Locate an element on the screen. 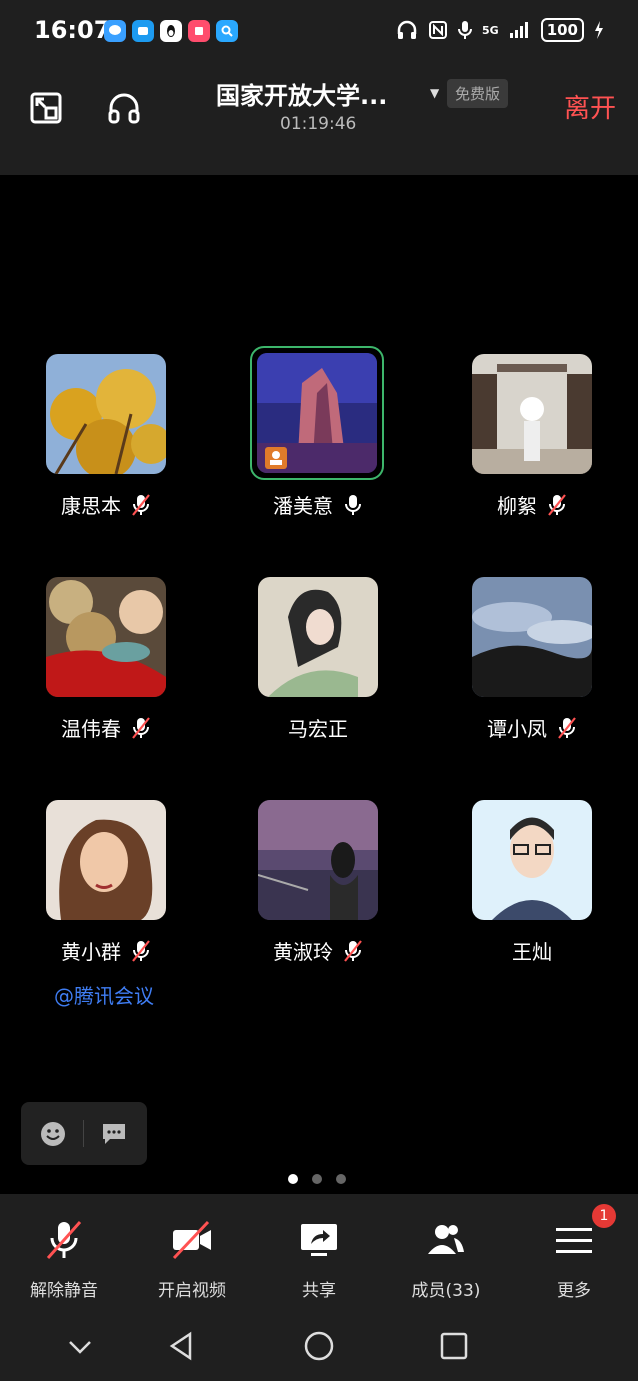 The width and height of the screenshot is (638, 1381). participant-tile: 康思本 is located at coordinates (106, 454).